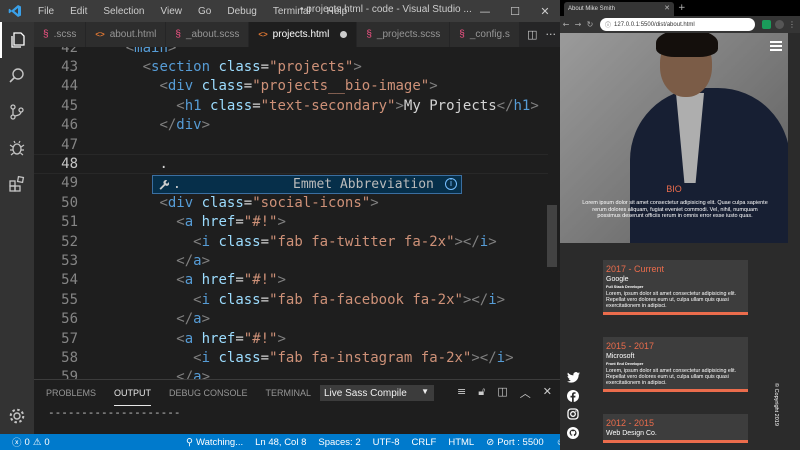 This screenshot has height=450, width=800. I want to click on cursor-position: Ln 48, Col 8, so click(280, 442).